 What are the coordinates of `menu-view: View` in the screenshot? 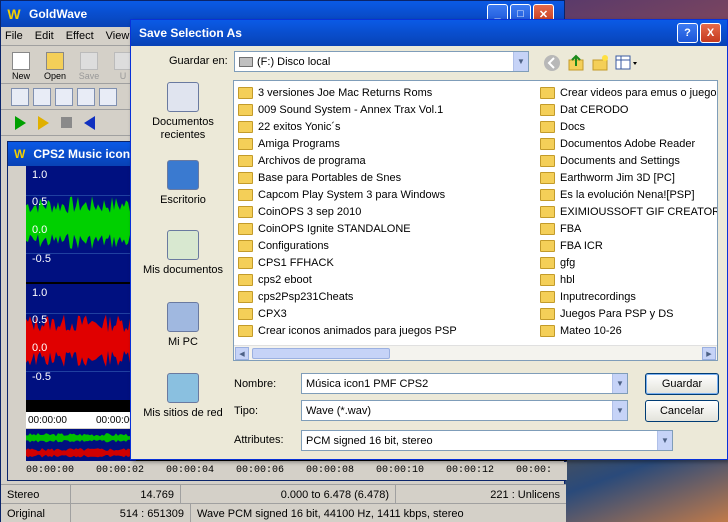 It's located at (118, 36).